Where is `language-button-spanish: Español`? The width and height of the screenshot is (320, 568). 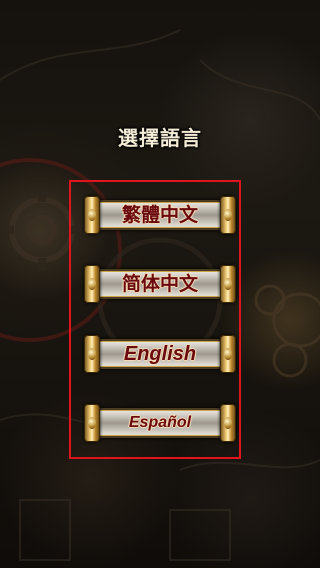 language-button-spanish: Español is located at coordinates (160, 423).